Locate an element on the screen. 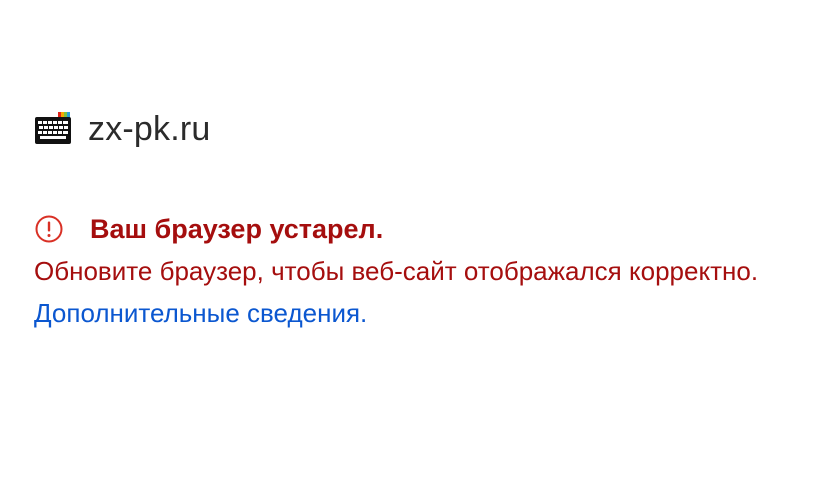 Image resolution: width=822 pixels, height=489 pixels. zx-keyboard-logo-icon is located at coordinates (53, 128).